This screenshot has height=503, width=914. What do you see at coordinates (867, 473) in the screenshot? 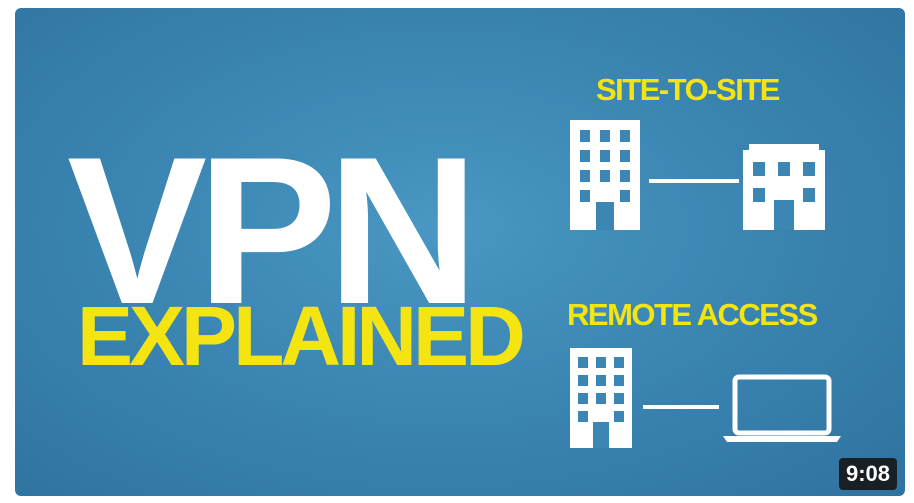
I see `video-duration-badge: 9:08` at bounding box center [867, 473].